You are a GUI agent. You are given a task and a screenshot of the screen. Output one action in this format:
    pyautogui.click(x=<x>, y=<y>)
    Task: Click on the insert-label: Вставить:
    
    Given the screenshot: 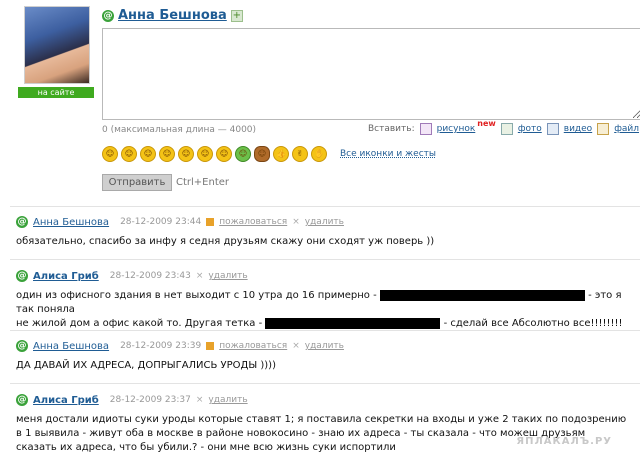 What is the action you would take?
    pyautogui.click(x=391, y=129)
    